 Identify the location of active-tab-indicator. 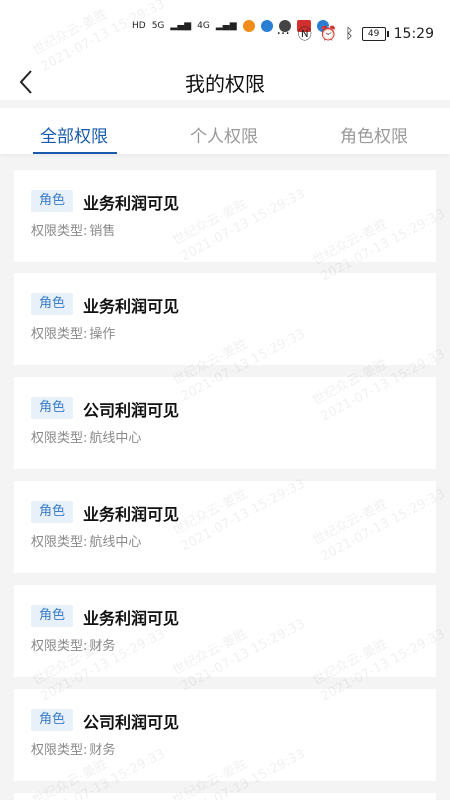
(75, 153).